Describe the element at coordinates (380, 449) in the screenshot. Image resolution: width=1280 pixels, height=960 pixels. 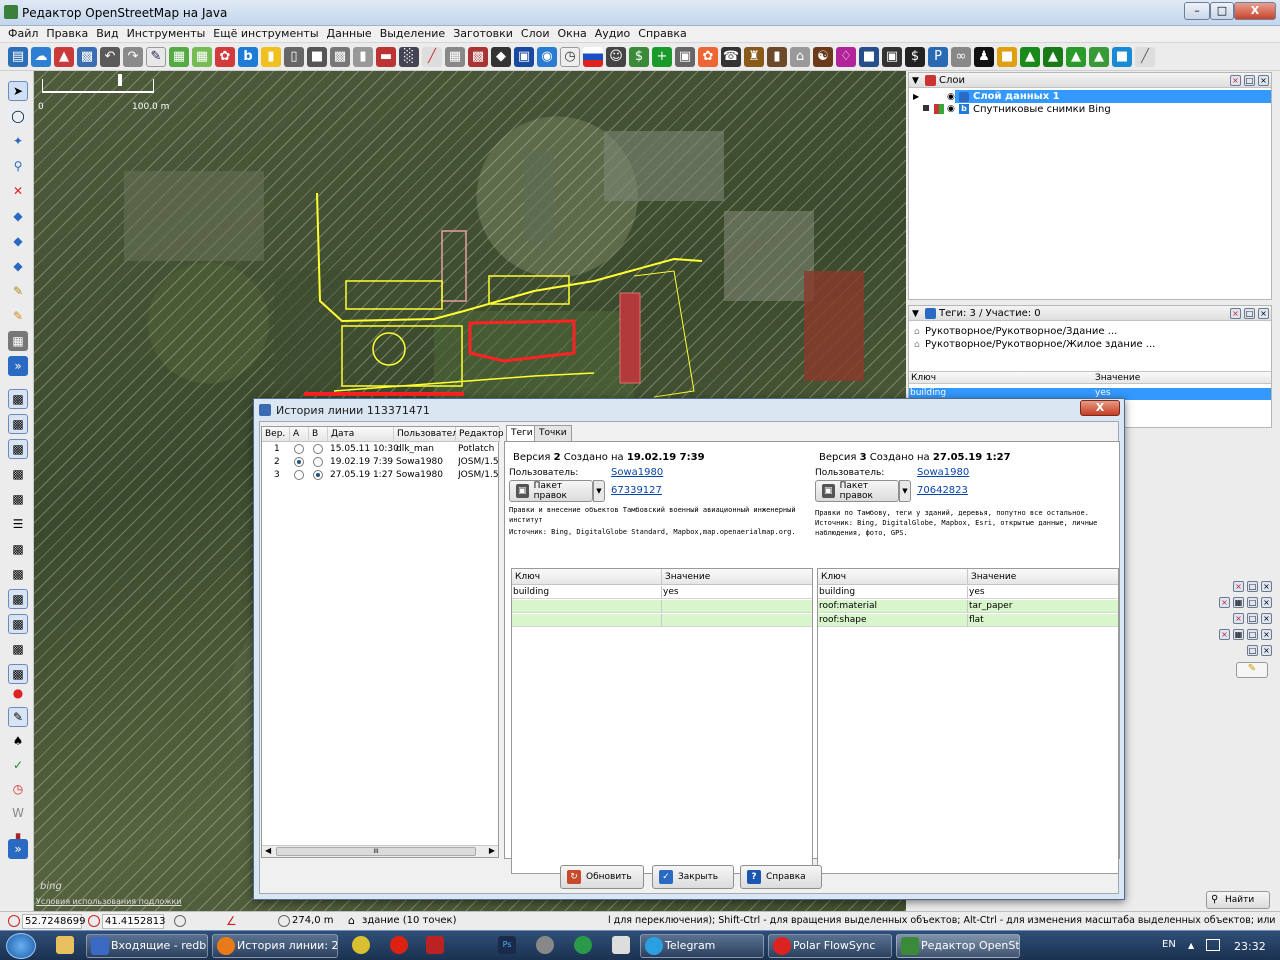
I see `version-row-1: 1 15.05.11 10:30 dlk_man Potlatch 2` at that location.